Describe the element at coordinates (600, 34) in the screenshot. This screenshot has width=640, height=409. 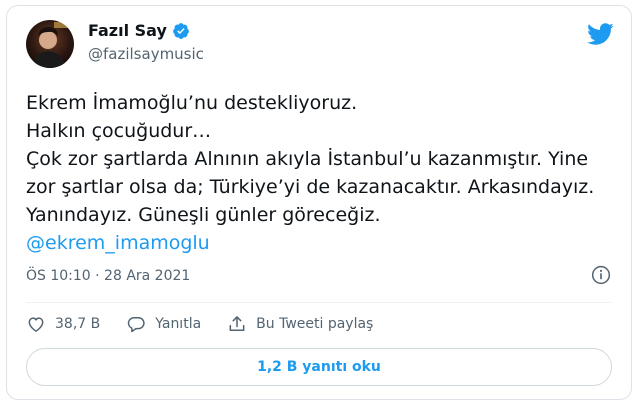
I see `twitter-bird-icon` at that location.